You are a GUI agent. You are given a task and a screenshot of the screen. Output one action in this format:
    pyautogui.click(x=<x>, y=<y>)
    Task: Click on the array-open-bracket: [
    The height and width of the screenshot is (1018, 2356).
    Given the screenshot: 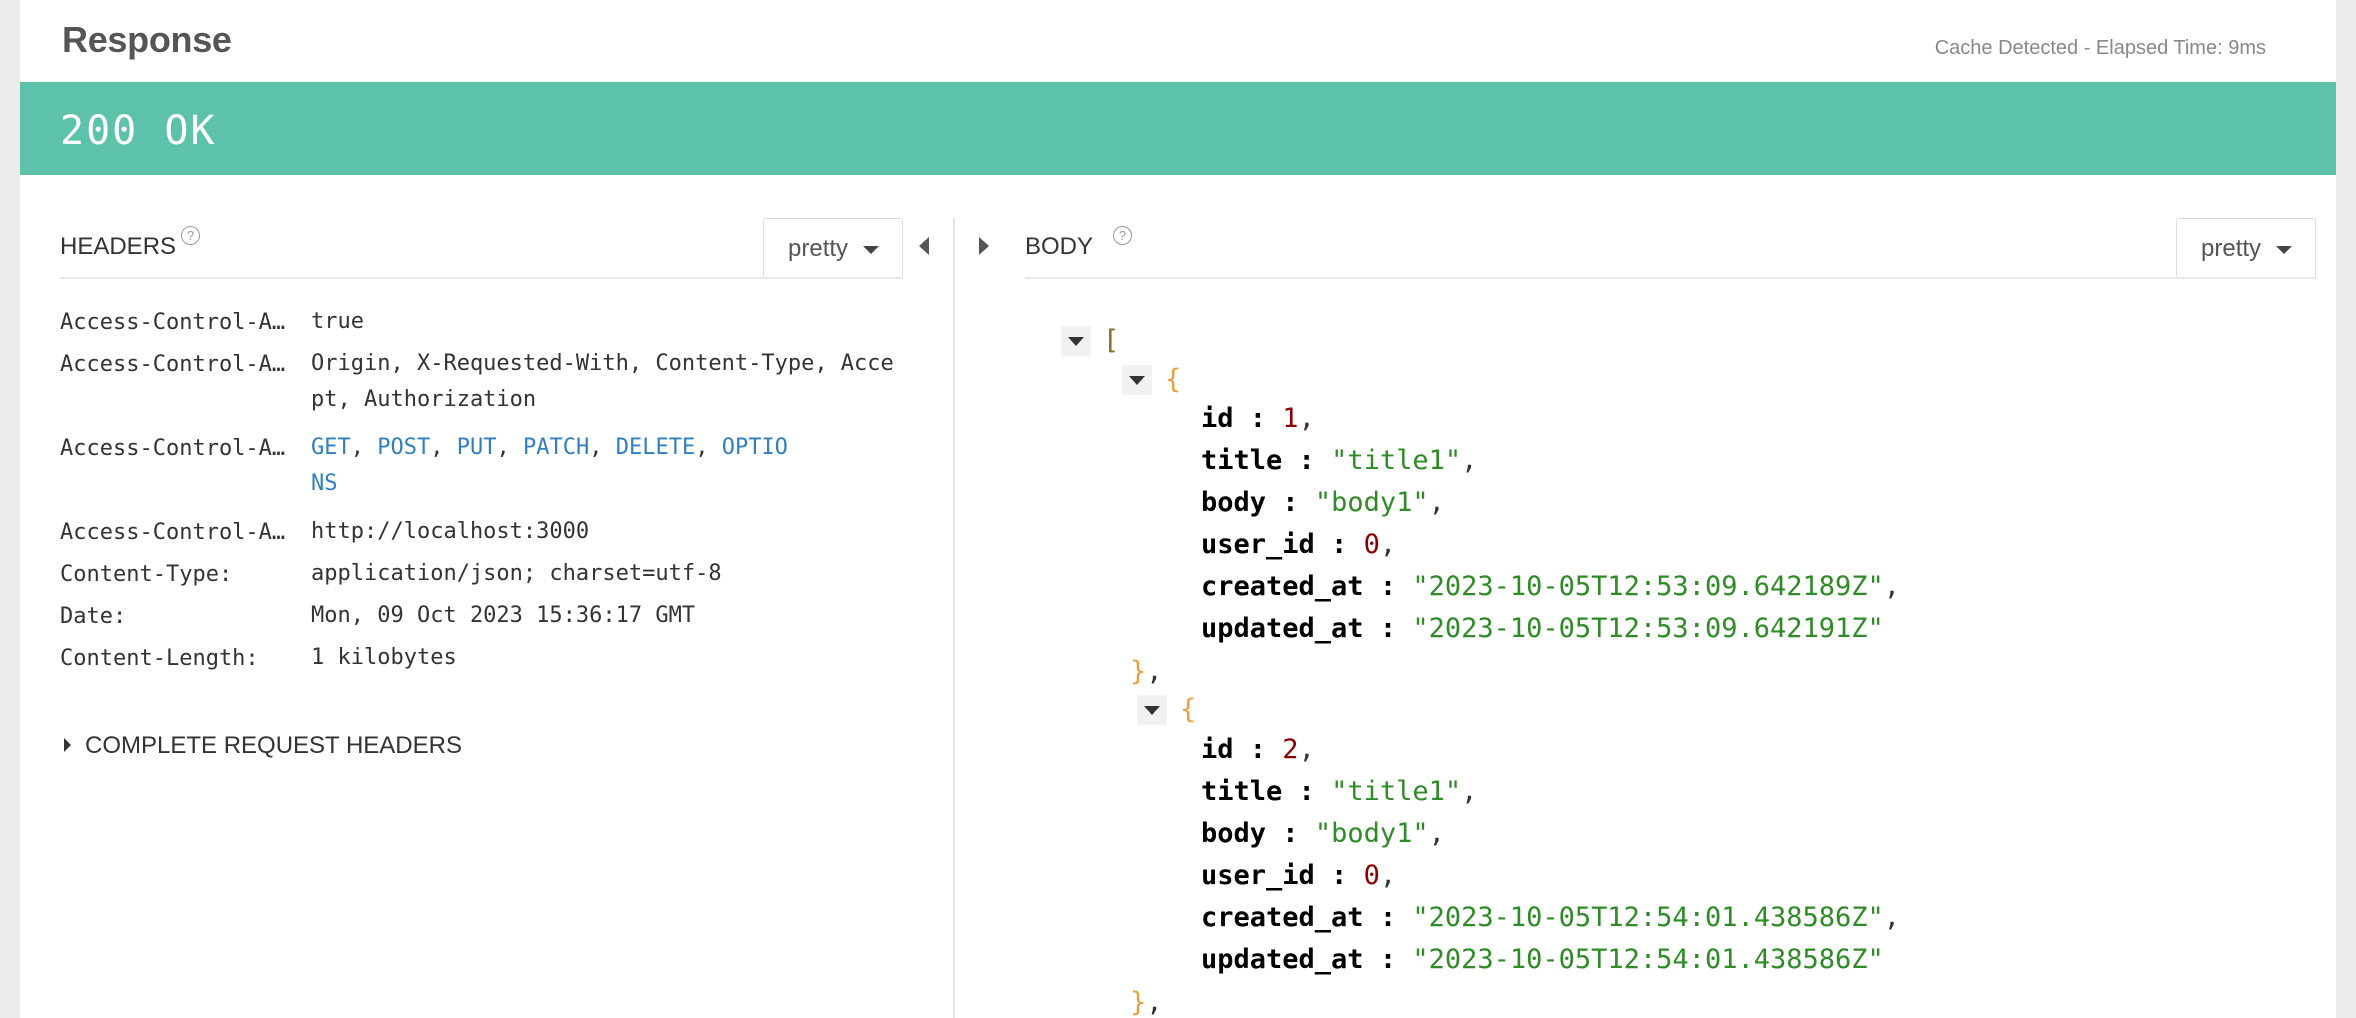 What is the action you would take?
    pyautogui.click(x=1111, y=340)
    